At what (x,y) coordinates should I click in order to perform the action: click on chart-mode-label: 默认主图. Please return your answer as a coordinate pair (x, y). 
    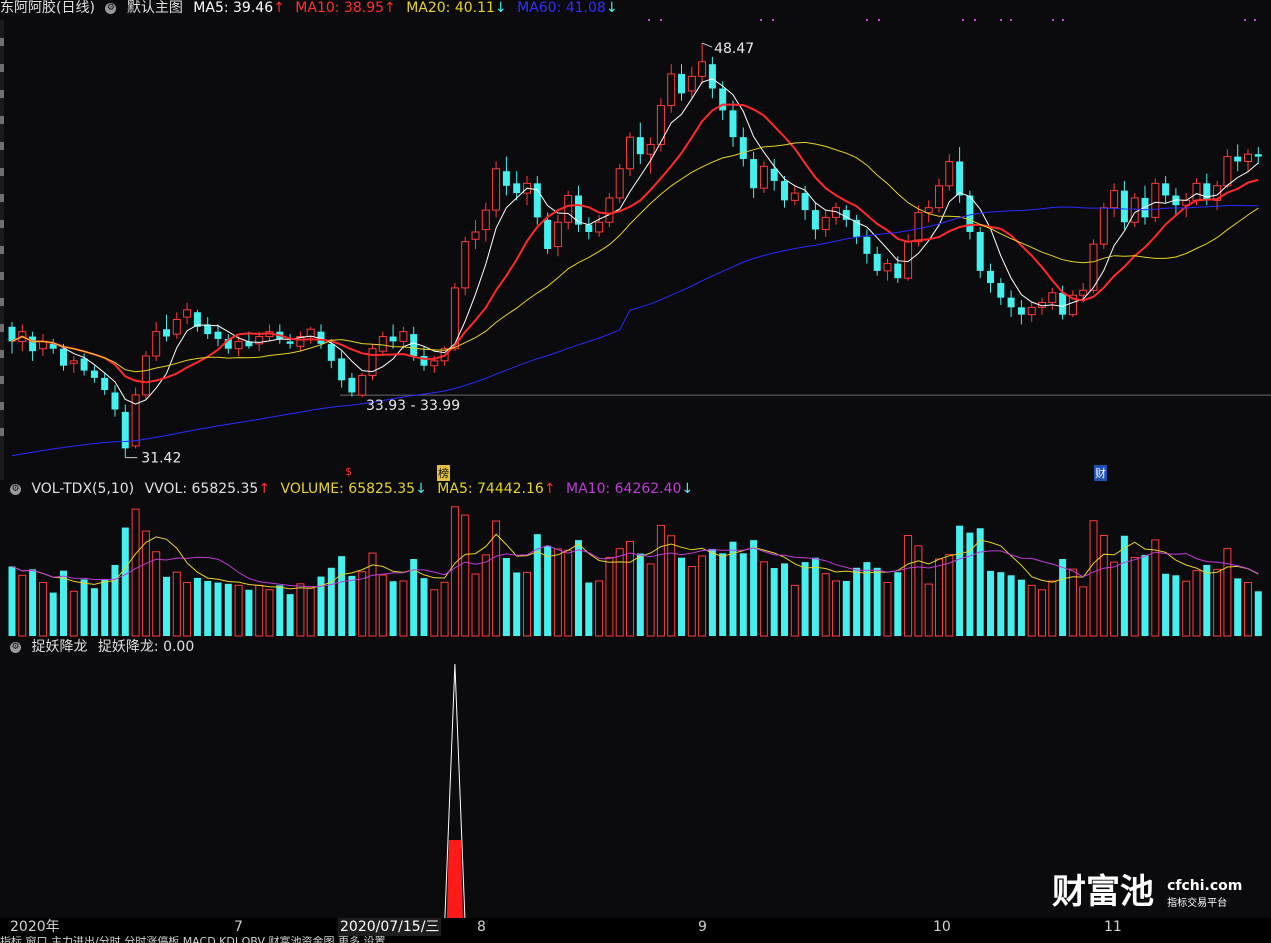
    Looking at the image, I should click on (155, 8).